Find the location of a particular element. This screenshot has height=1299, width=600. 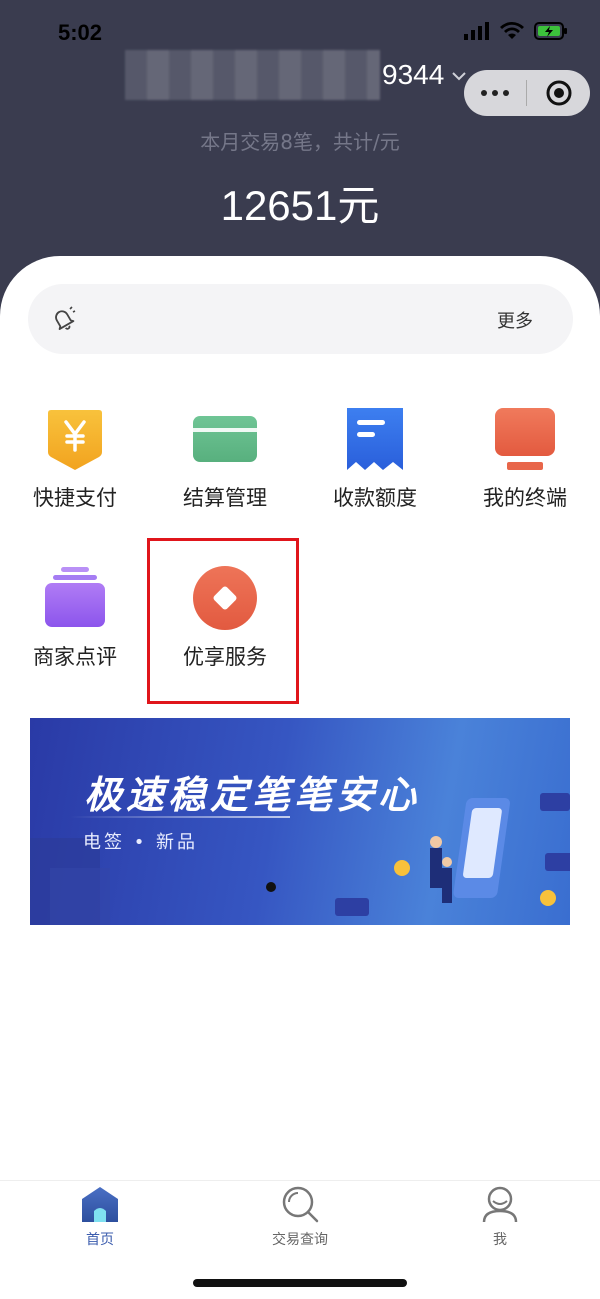

grid-item-merchant-review: 商家点评 is located at coordinates (75, 618).